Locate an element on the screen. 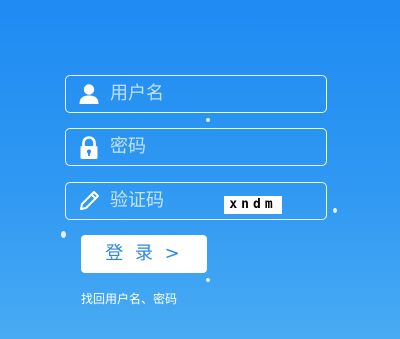 The height and width of the screenshot is (339, 400). pencil-icon is located at coordinates (89, 201).